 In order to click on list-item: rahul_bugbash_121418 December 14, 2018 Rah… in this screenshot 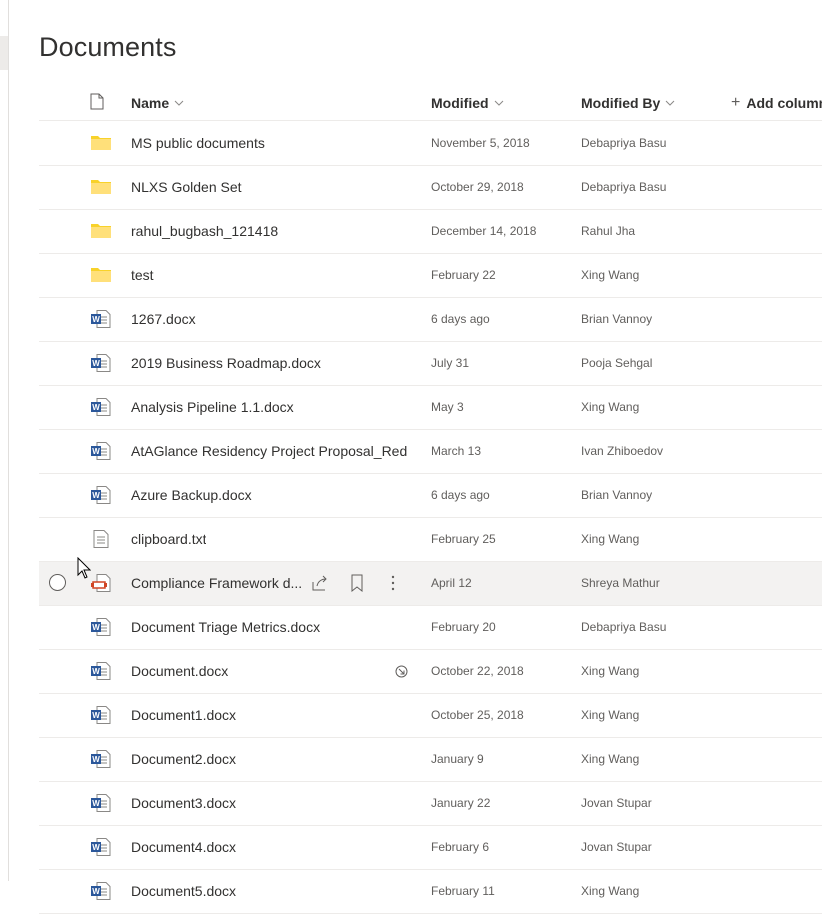, I will do `click(430, 232)`.